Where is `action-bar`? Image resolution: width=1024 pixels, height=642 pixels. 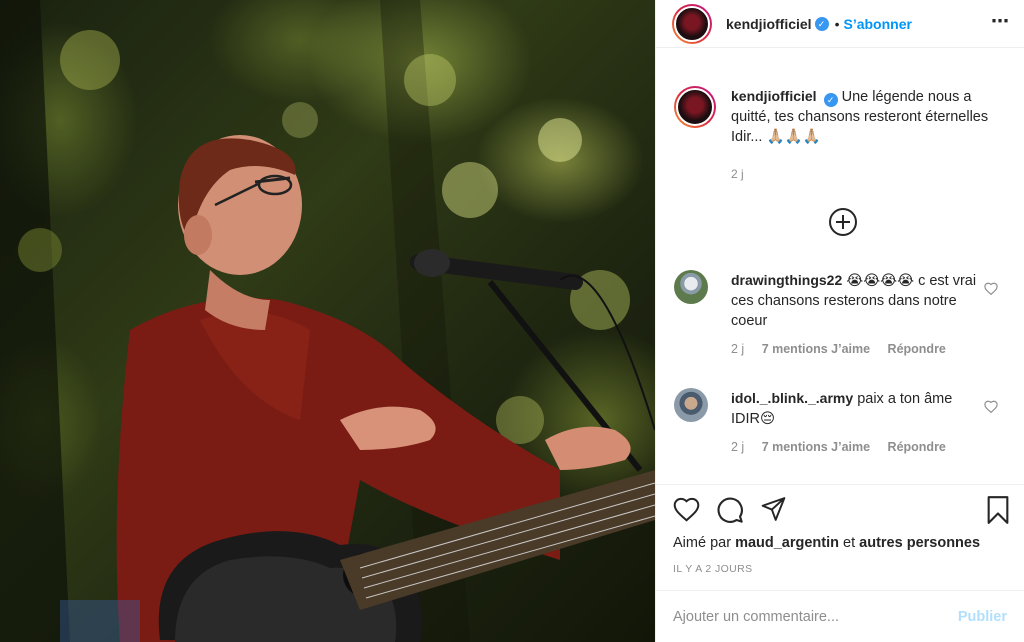 action-bar is located at coordinates (841, 511).